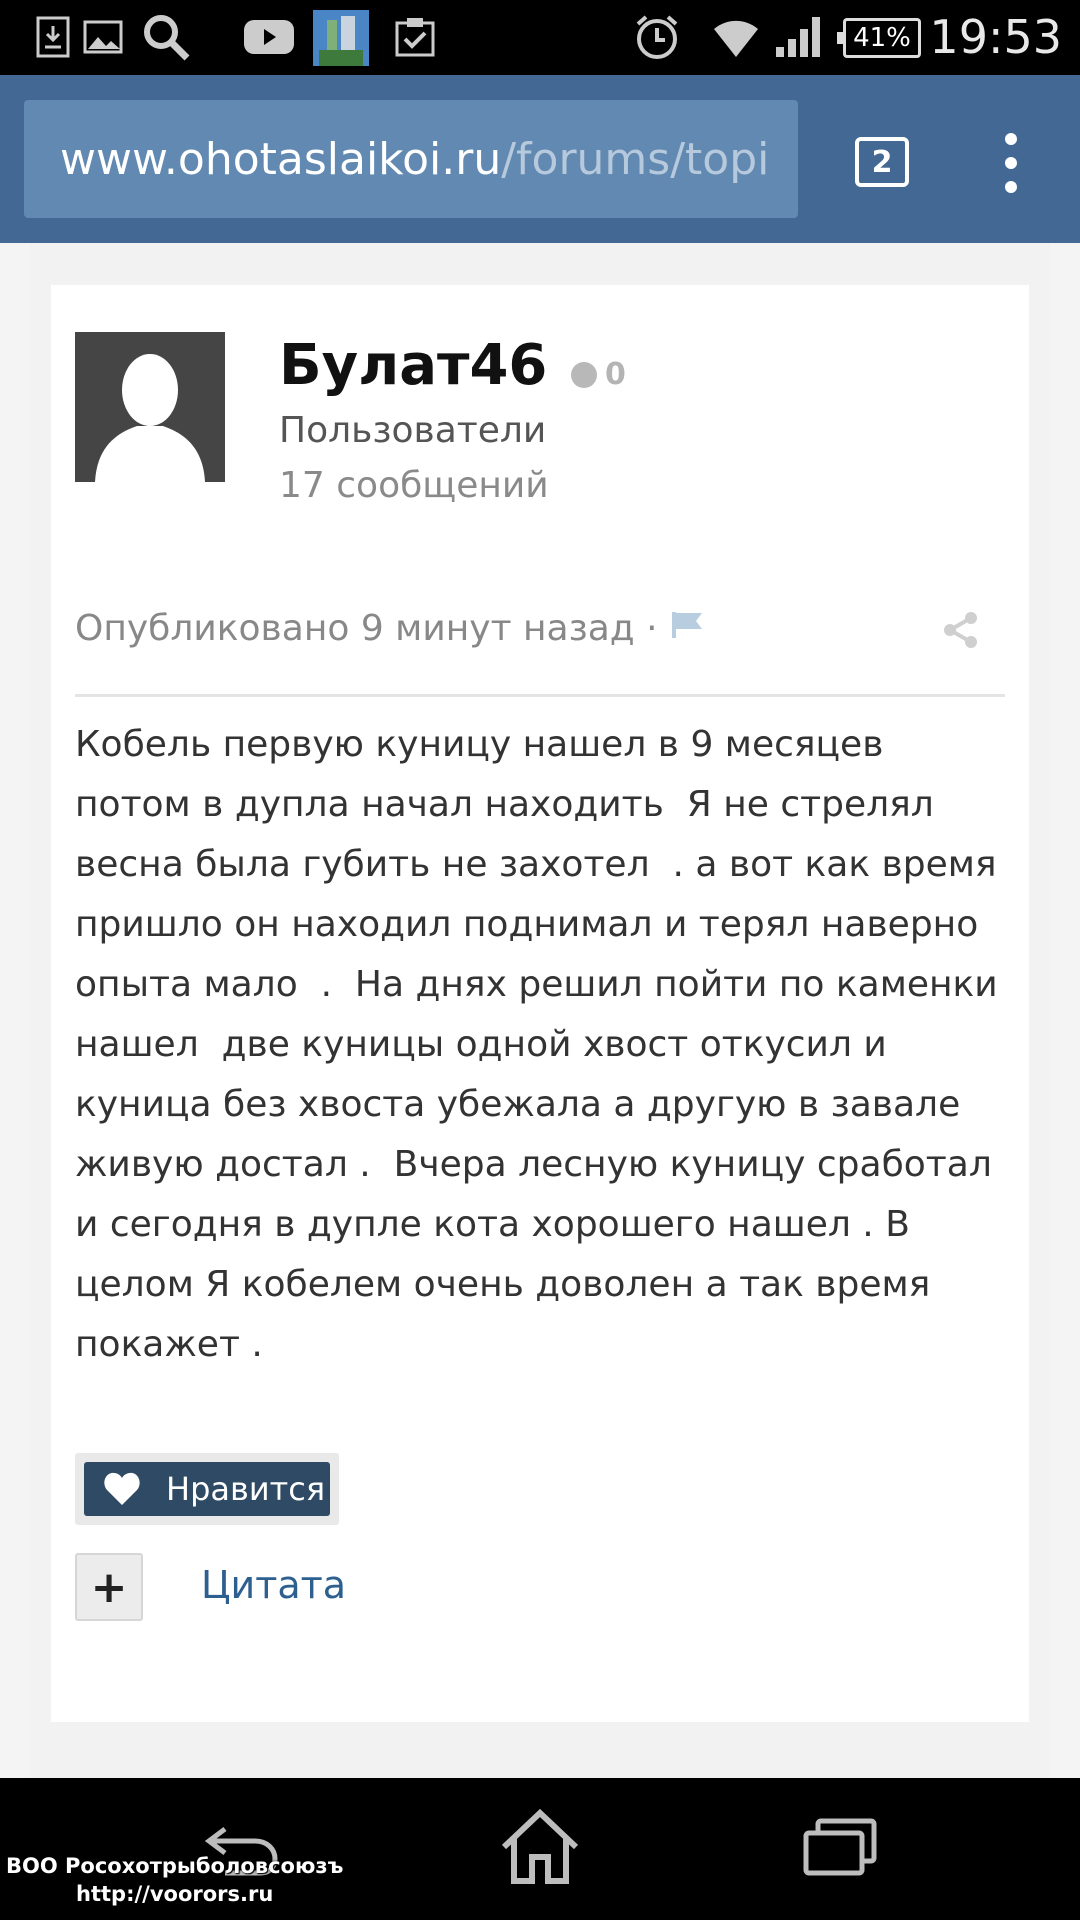 Image resolution: width=1080 pixels, height=1920 pixels. Describe the element at coordinates (122, 1489) in the screenshot. I see `heart-icon` at that location.